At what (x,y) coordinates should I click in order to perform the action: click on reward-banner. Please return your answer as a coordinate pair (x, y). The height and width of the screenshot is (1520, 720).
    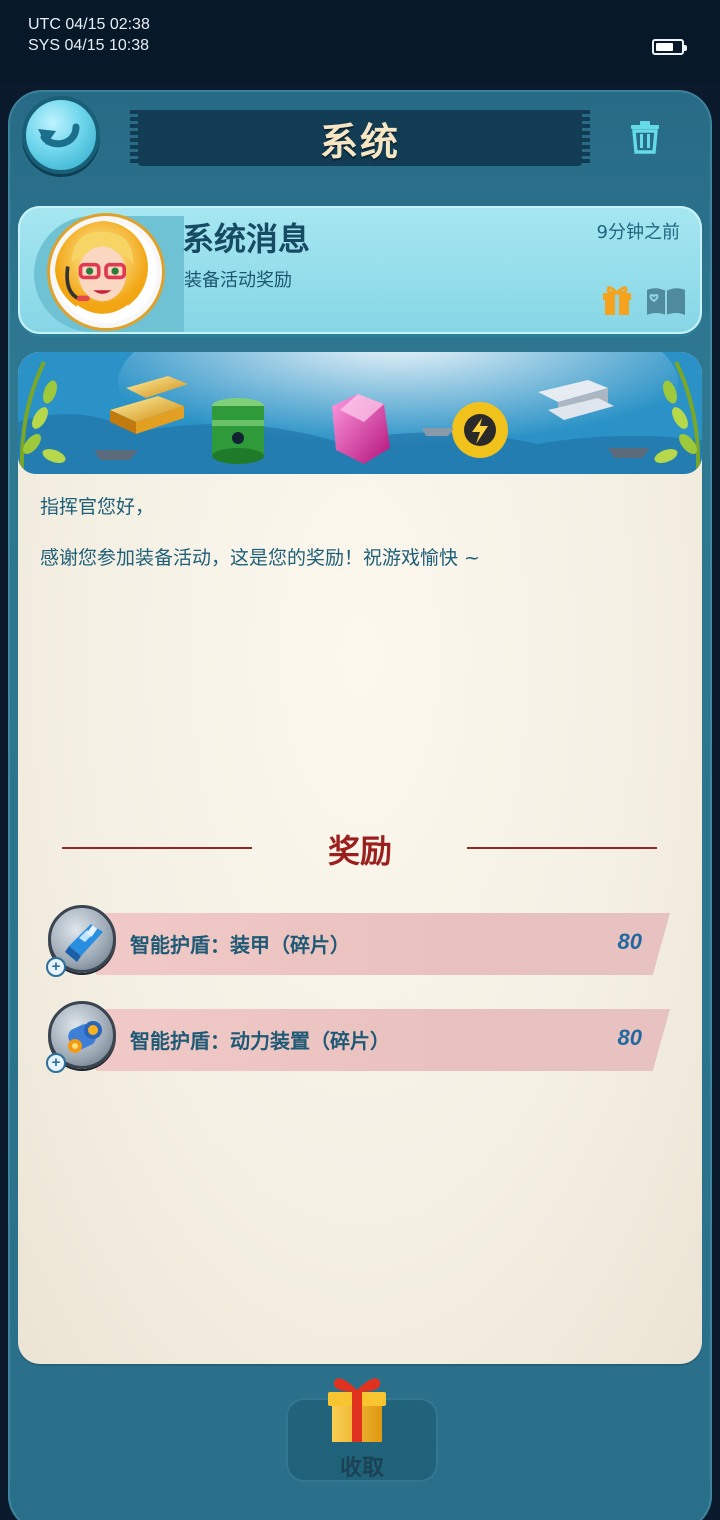
    Looking at the image, I should click on (360, 413).